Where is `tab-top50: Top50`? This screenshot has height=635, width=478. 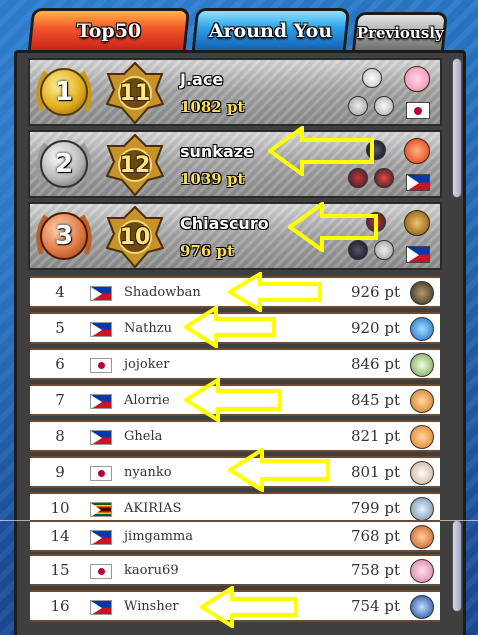 tab-top50: Top50 is located at coordinates (109, 29).